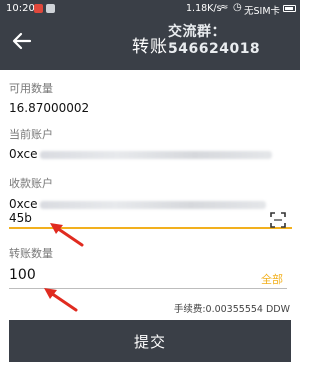  What do you see at coordinates (20, 218) in the screenshot?
I see `receive-address-suffix: 45b` at bounding box center [20, 218].